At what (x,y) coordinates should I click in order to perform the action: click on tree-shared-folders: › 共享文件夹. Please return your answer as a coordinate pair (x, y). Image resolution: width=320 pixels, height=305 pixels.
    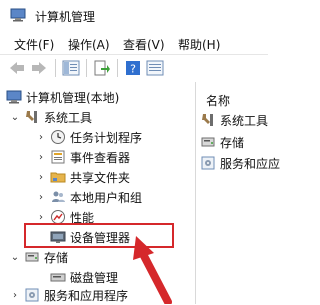
    Looking at the image, I should click on (83, 177).